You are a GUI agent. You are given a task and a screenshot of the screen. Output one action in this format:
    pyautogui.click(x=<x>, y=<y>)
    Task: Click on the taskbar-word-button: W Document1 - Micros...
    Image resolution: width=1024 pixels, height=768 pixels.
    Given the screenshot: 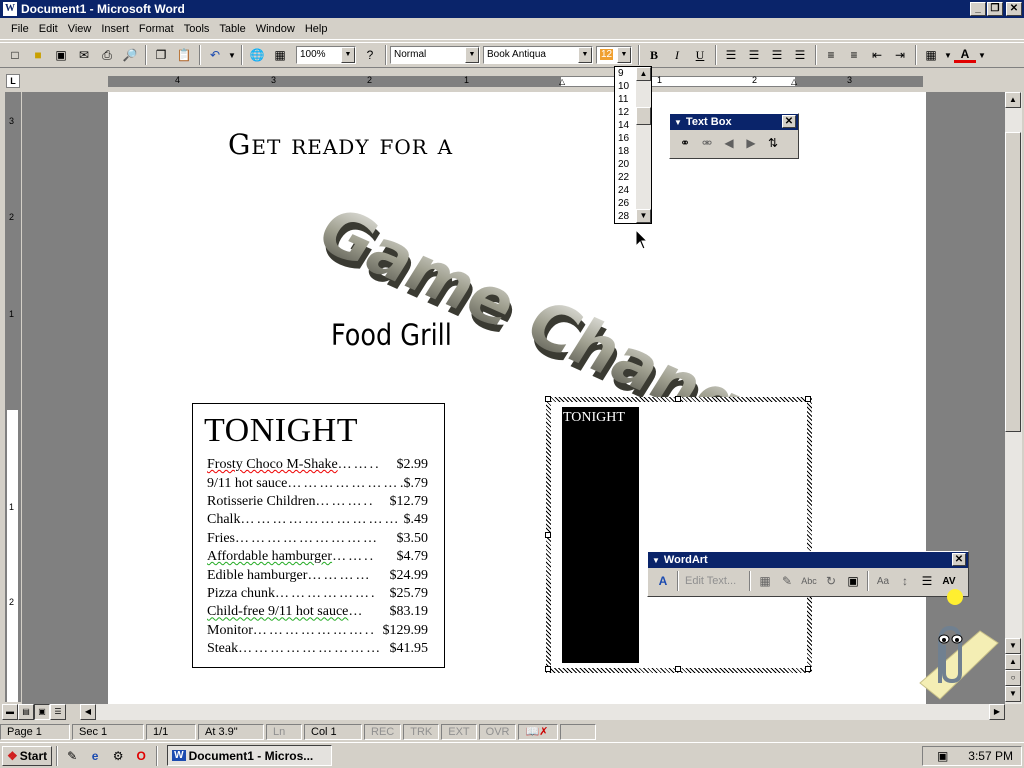 What is the action you would take?
    pyautogui.click(x=250, y=755)
    